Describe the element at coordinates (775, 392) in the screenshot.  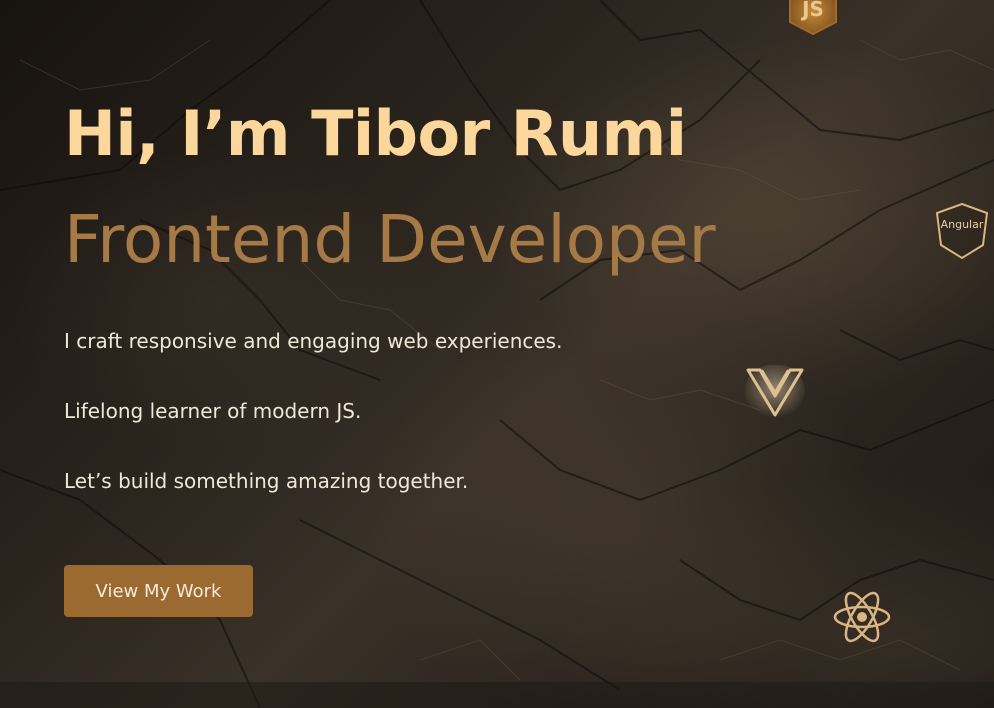
I see `vue-icon` at that location.